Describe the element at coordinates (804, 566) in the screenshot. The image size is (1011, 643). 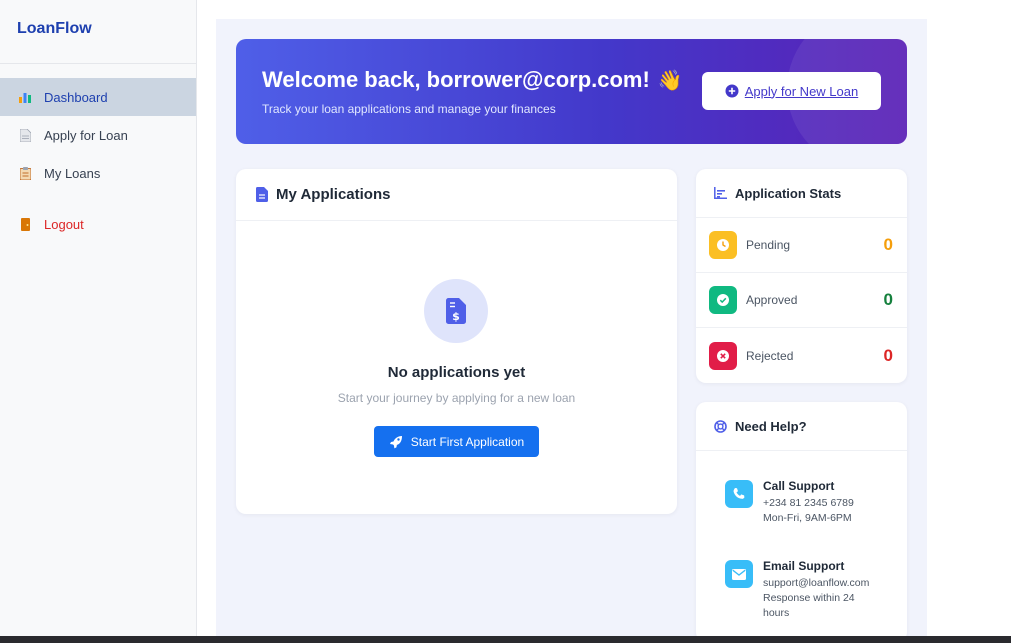
I see `email-support-title: Email Support` at that location.